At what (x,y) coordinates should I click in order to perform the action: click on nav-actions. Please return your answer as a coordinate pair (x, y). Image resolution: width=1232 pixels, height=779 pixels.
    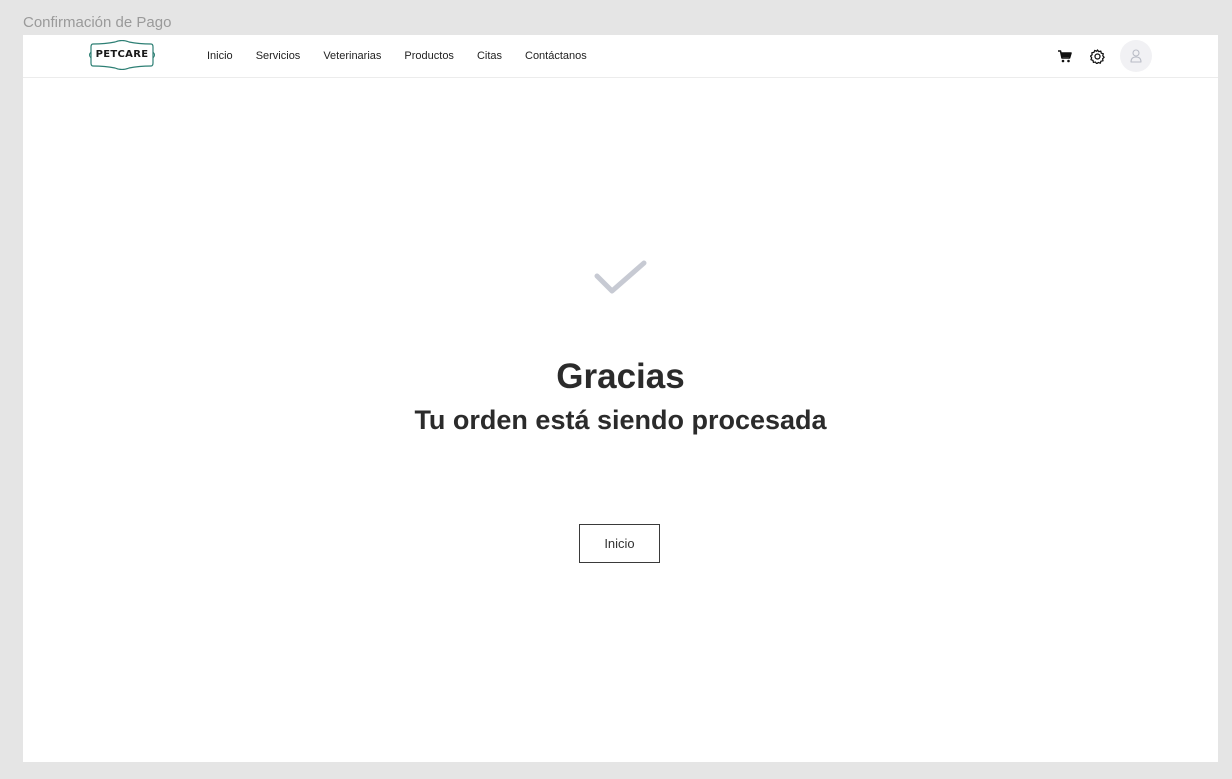
    Looking at the image, I should click on (1104, 56).